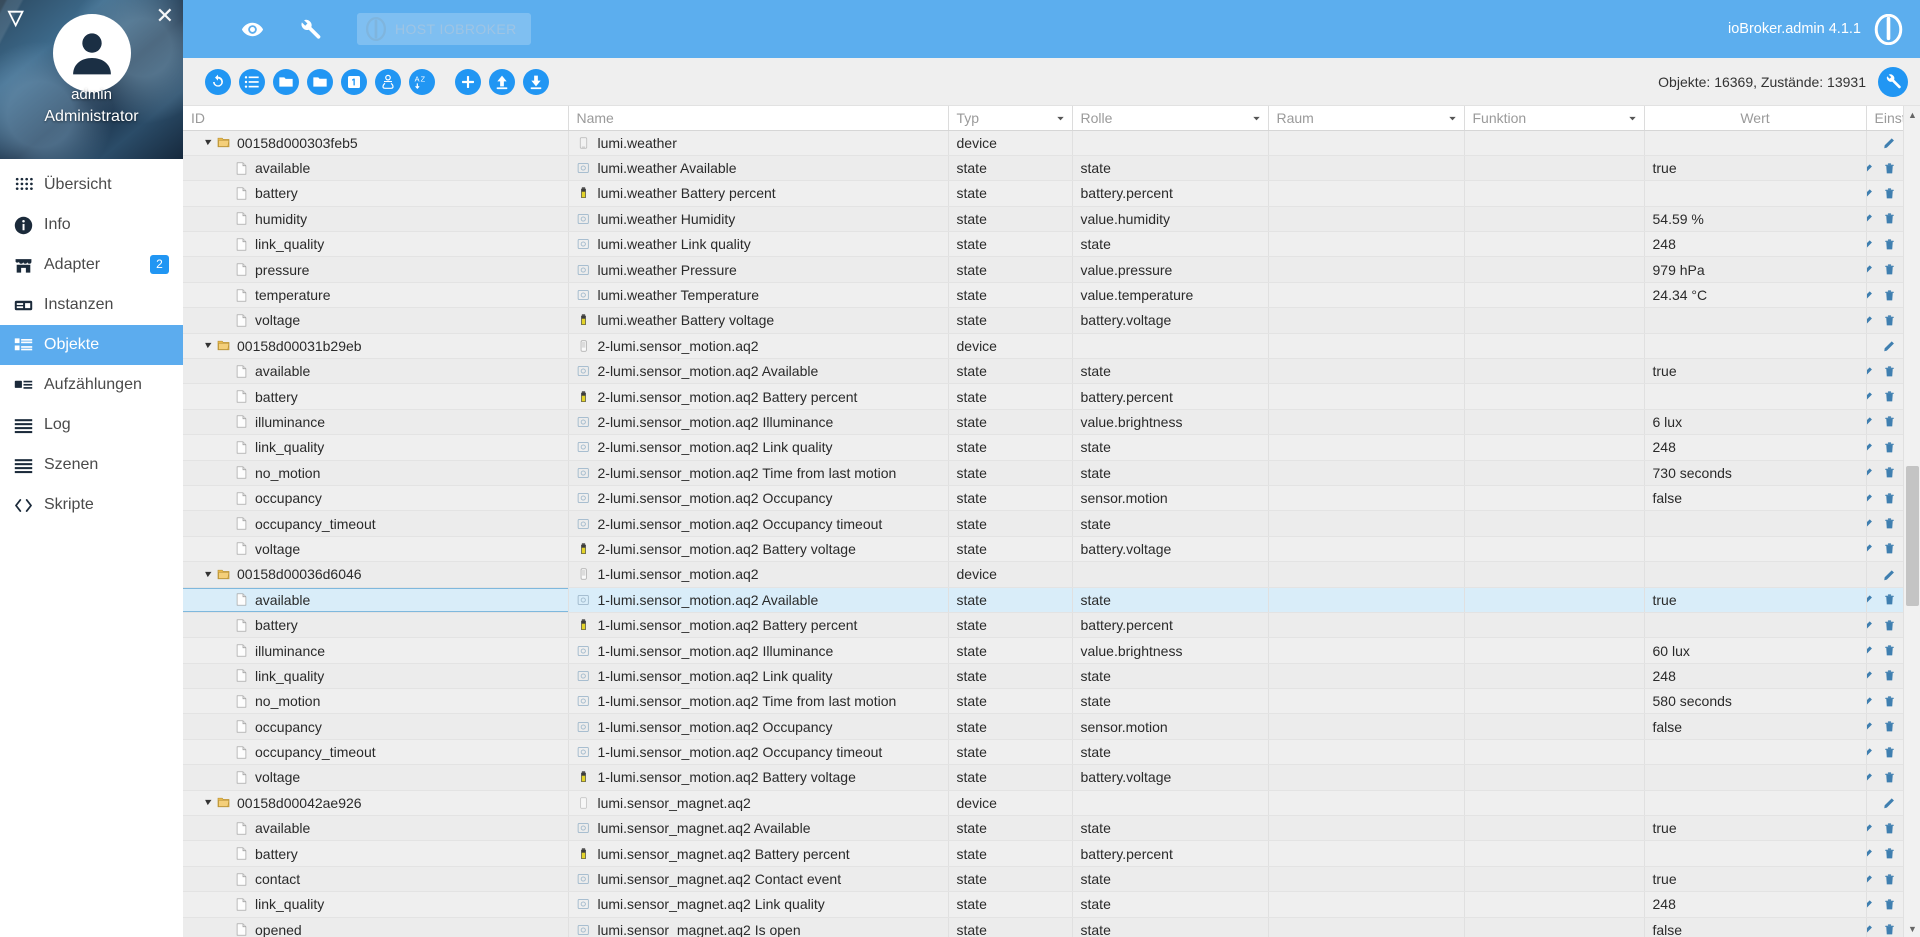  Describe the element at coordinates (758, 828) in the screenshot. I see `cell-name: lumi.sensor_magnet.aq2 Available` at that location.